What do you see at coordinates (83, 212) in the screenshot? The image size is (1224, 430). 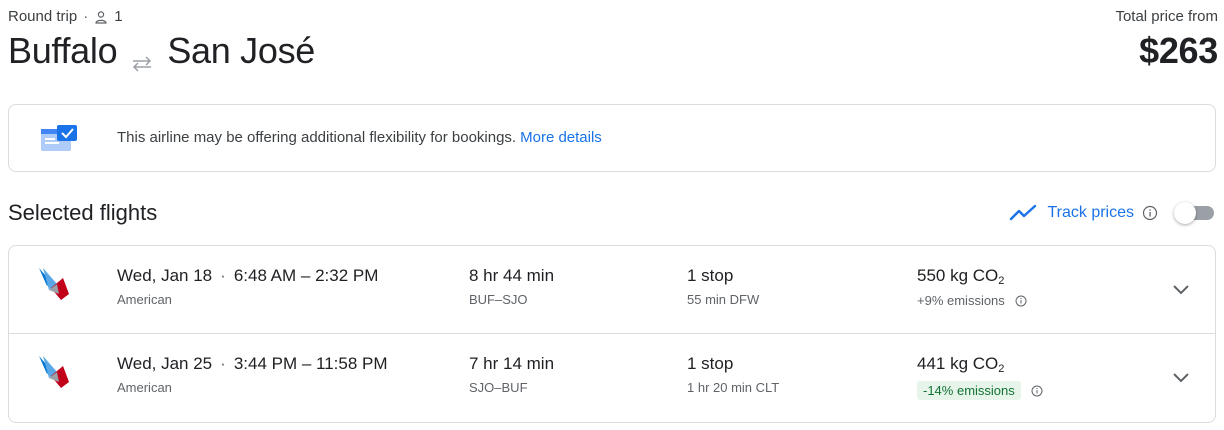 I see `selected-flights-heading: Selected flights` at bounding box center [83, 212].